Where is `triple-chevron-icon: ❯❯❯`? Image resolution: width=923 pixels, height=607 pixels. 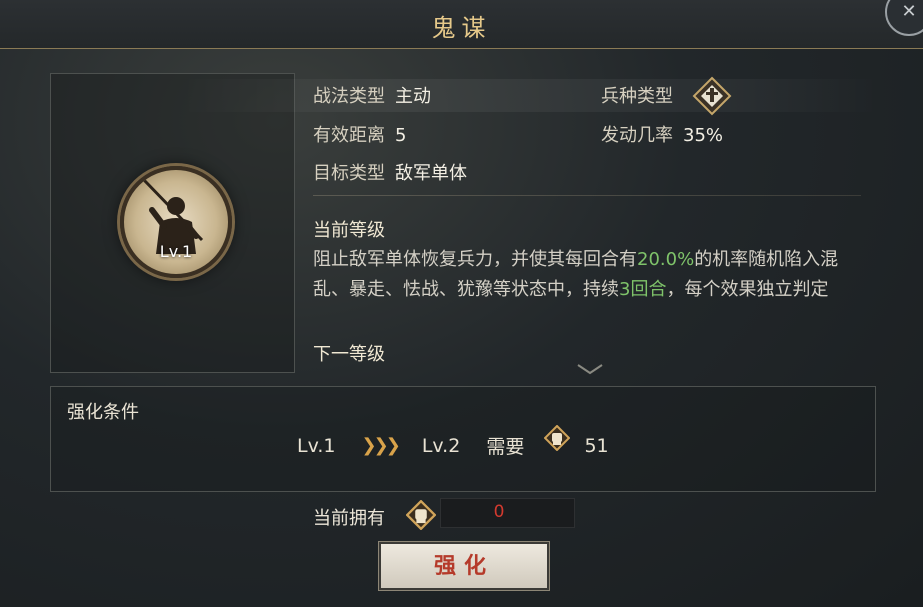
triple-chevron-icon: ❯❯❯ is located at coordinates (381, 445).